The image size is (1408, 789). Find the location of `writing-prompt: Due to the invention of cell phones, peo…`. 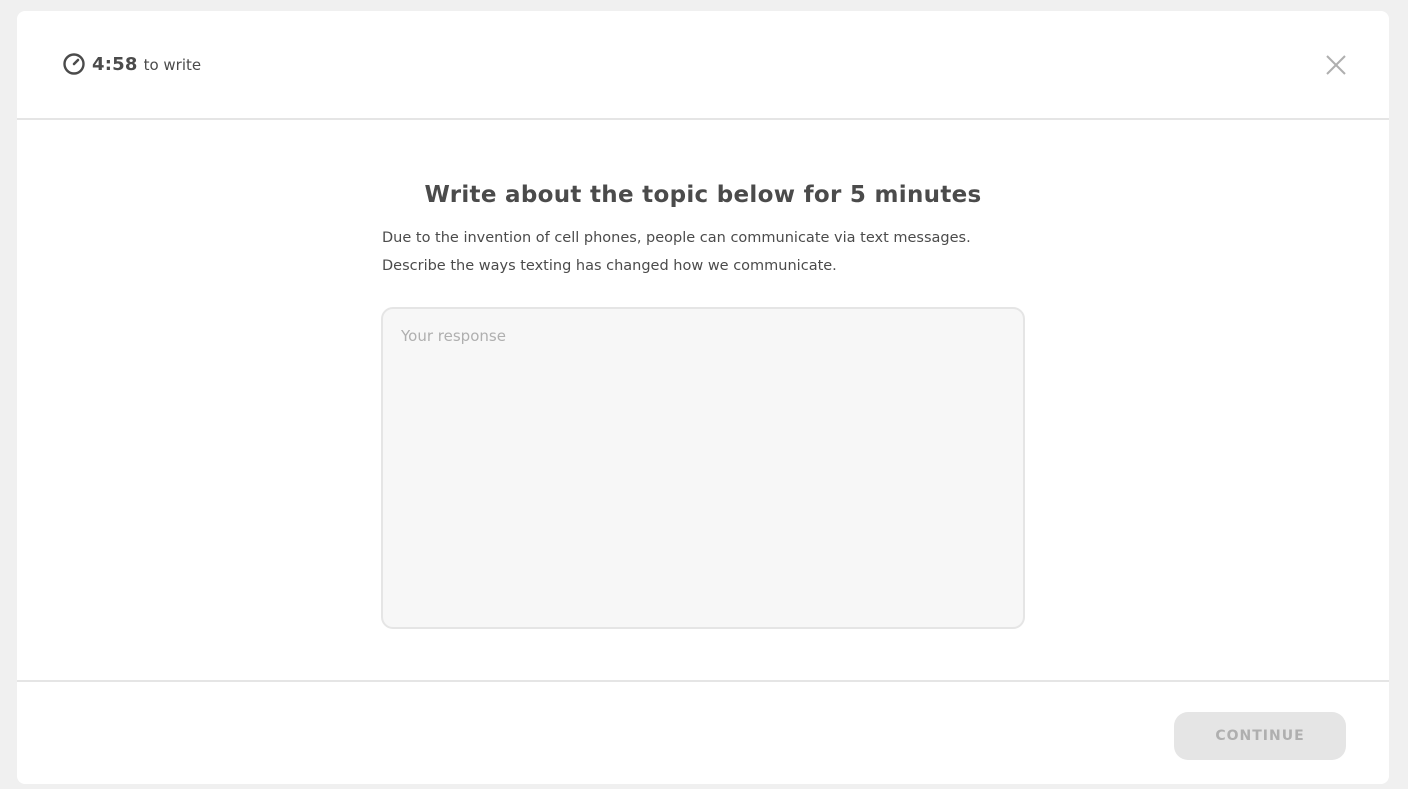

writing-prompt: Due to the invention of cell phones, peo… is located at coordinates (676, 252).